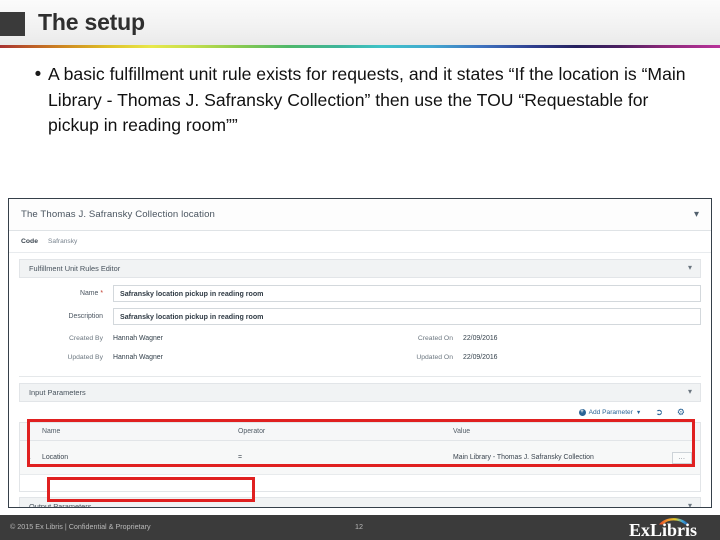 This screenshot has height=540, width=720. Describe the element at coordinates (462, 431) in the screenshot. I see `column-value: Value` at that location.